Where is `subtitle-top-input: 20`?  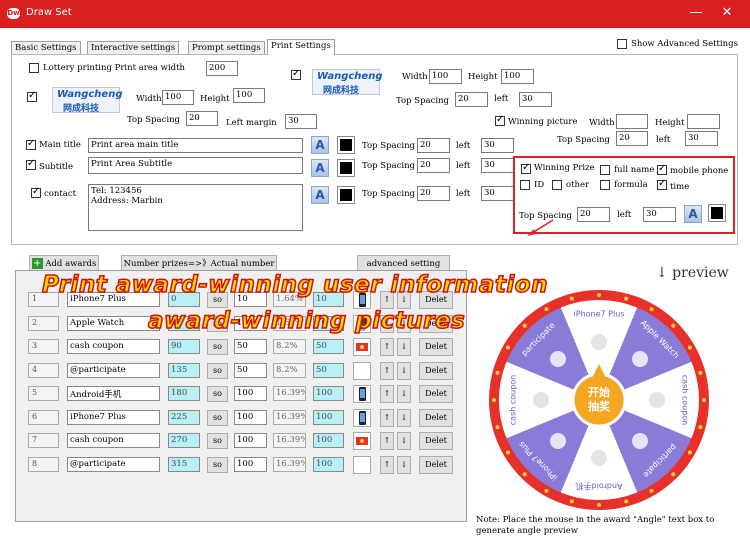
subtitle-top-input: 20 is located at coordinates (433, 165).